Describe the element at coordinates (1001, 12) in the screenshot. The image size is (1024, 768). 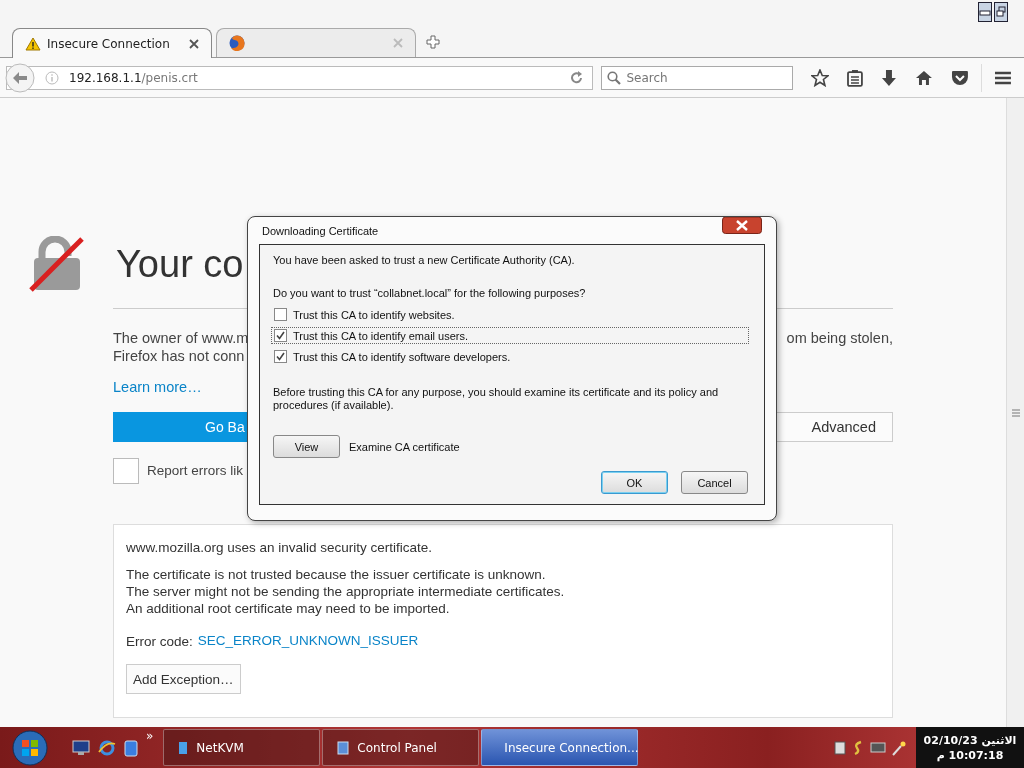
I see `restore-icon` at that location.